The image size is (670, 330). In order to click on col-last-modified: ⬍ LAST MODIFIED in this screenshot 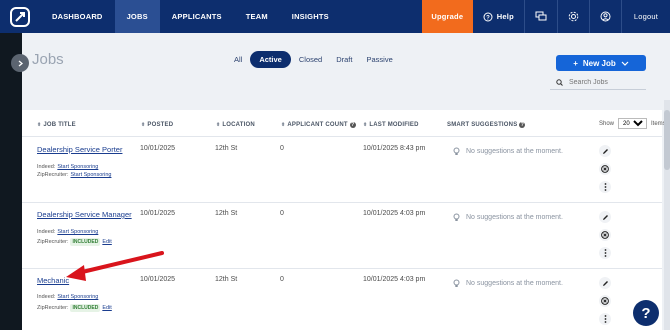, I will do `click(391, 125)`.